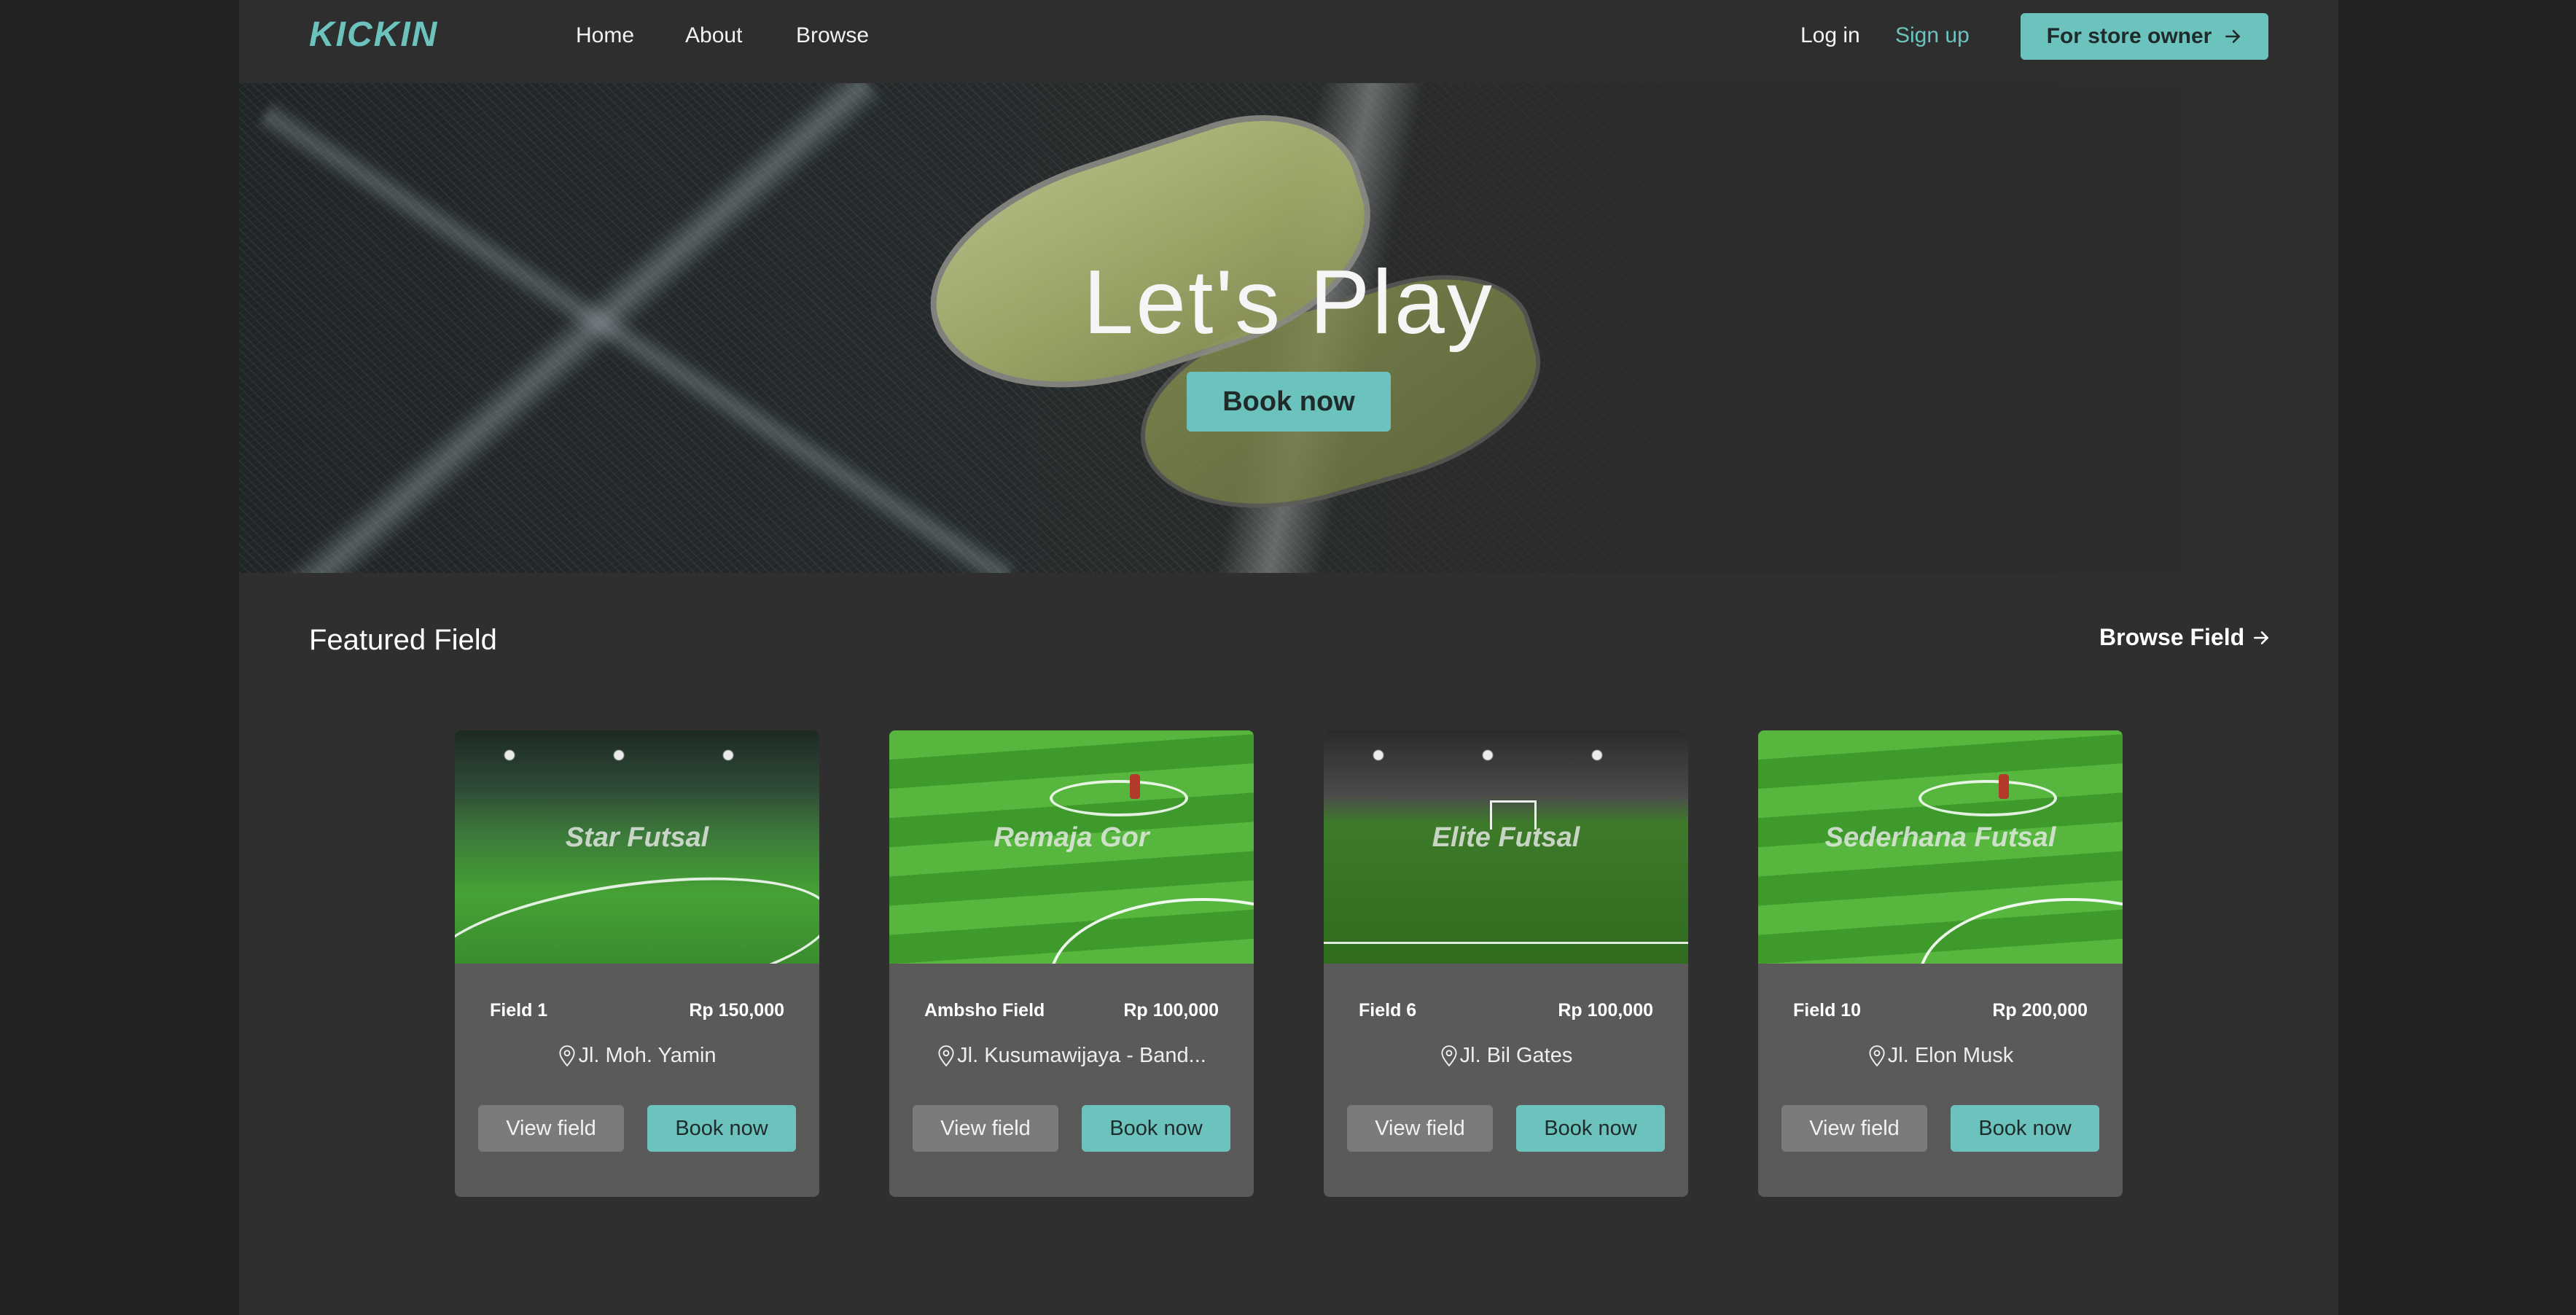 The height and width of the screenshot is (1315, 2576). I want to click on field-card-header: Field 10 Rp 200,000, so click(1940, 1010).